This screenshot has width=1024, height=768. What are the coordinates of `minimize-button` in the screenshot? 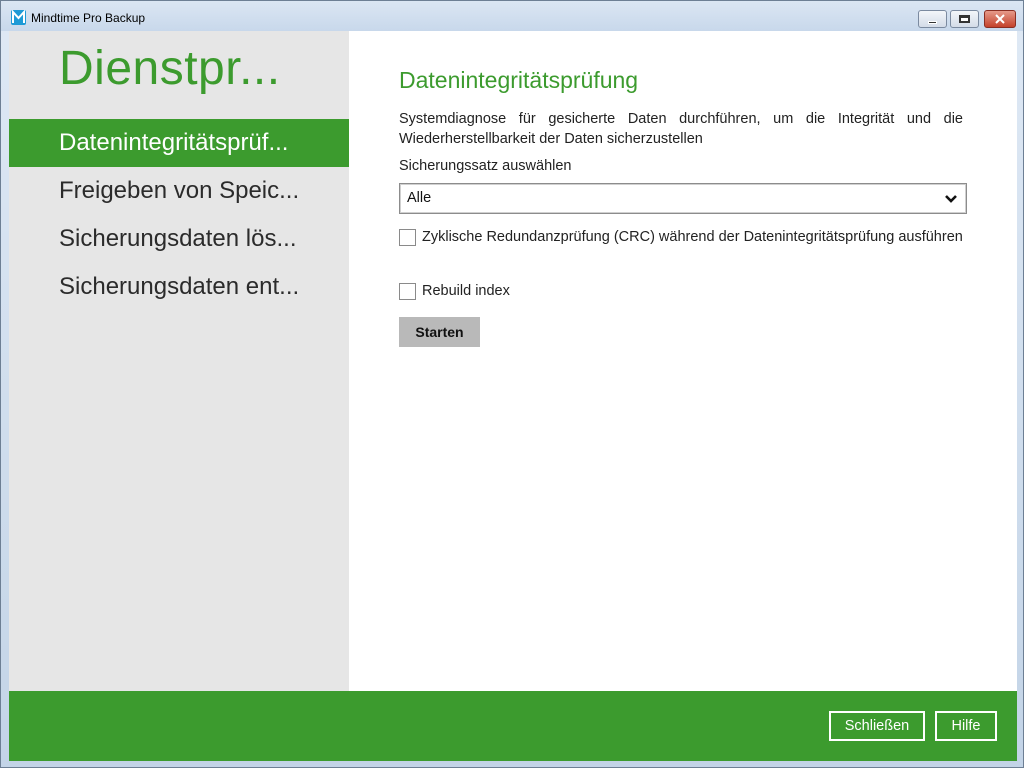 It's located at (932, 19).